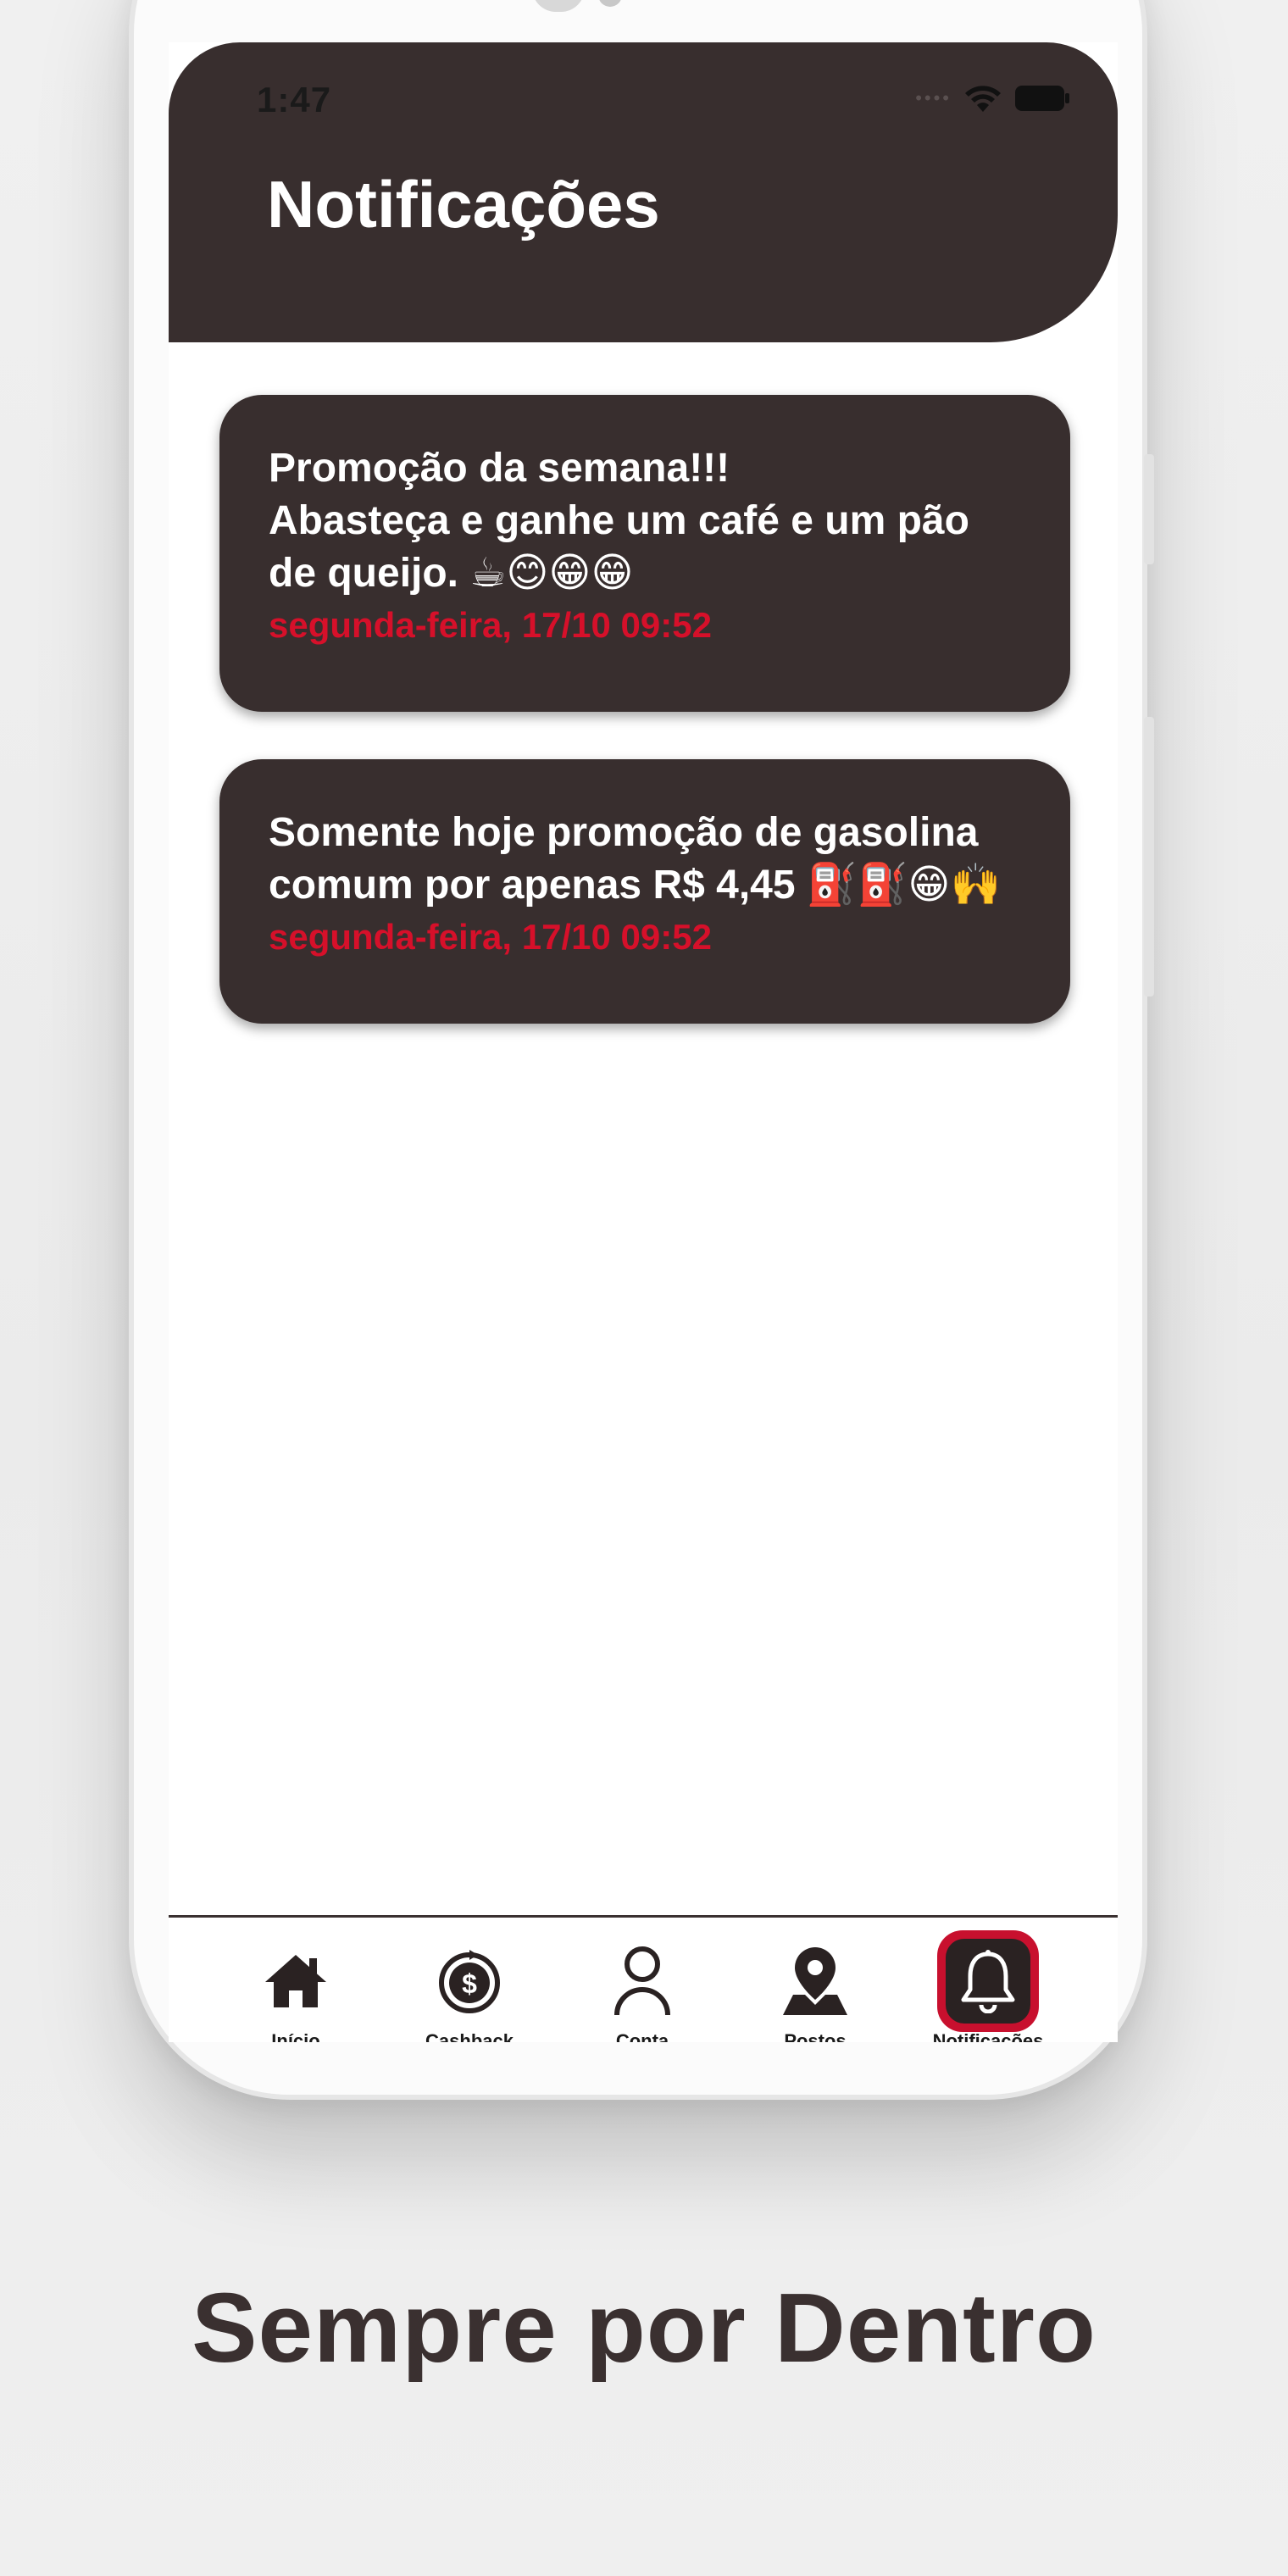  What do you see at coordinates (463, 204) in the screenshot?
I see `page-title: Notificações` at bounding box center [463, 204].